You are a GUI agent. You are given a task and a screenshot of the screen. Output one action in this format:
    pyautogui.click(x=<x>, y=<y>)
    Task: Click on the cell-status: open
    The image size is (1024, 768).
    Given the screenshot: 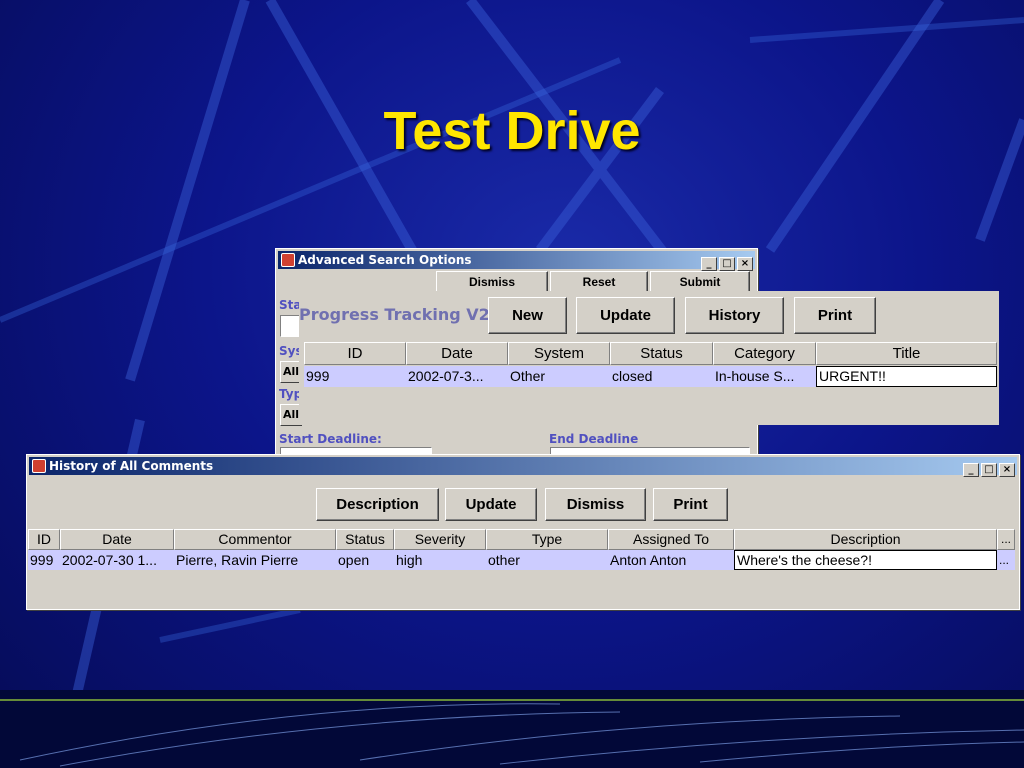 What is the action you would take?
    pyautogui.click(x=365, y=560)
    